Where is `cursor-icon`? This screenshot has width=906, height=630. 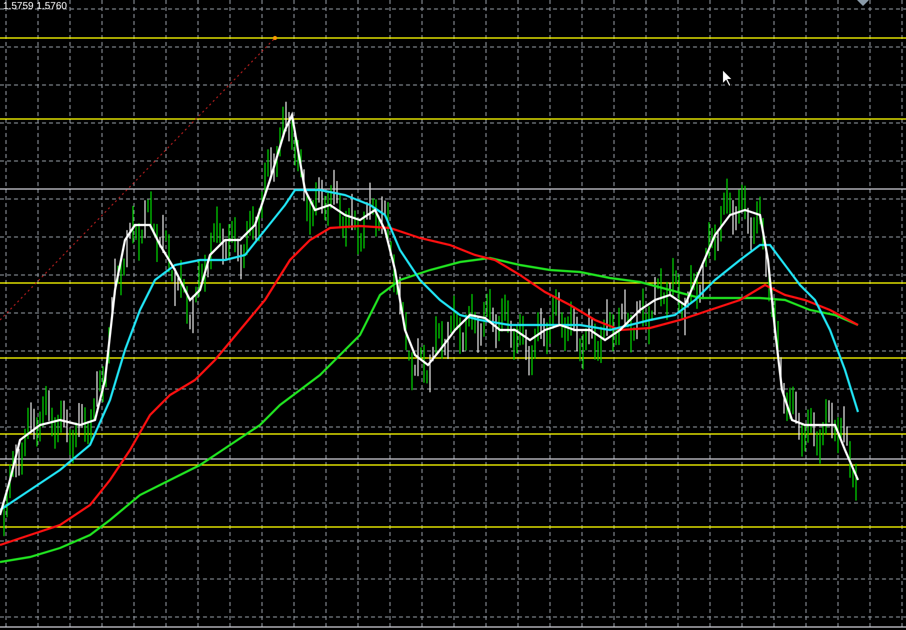 cursor-icon is located at coordinates (727, 78).